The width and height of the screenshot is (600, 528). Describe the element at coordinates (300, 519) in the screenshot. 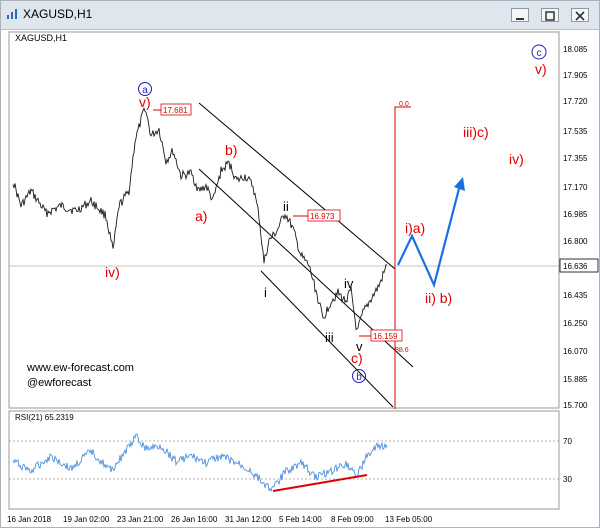

I see `time-tick: 5 Feb 14:00` at that location.